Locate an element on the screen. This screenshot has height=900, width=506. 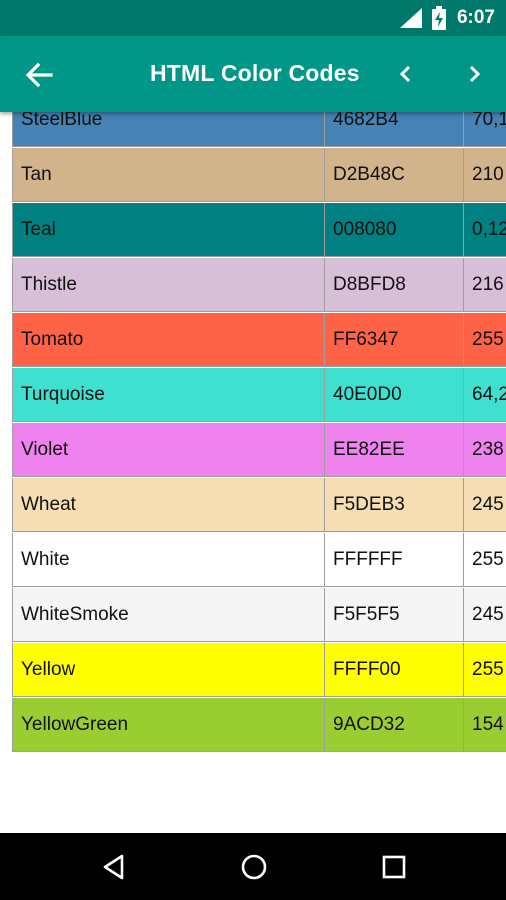
recents-square-icon is located at coordinates (394, 867).